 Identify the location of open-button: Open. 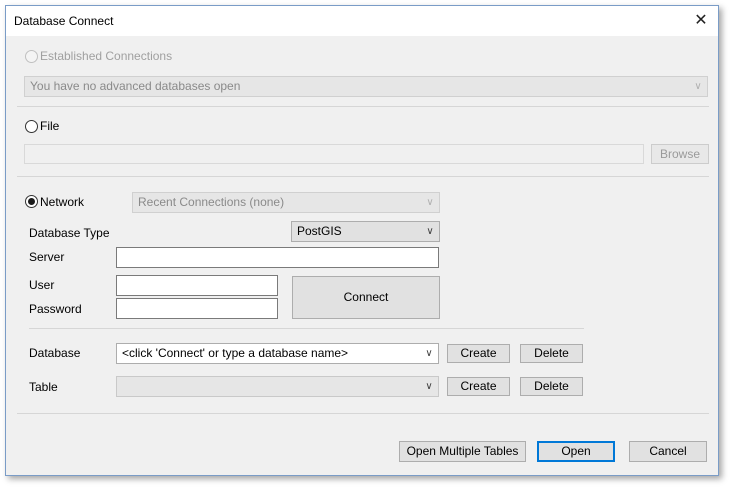
(576, 451).